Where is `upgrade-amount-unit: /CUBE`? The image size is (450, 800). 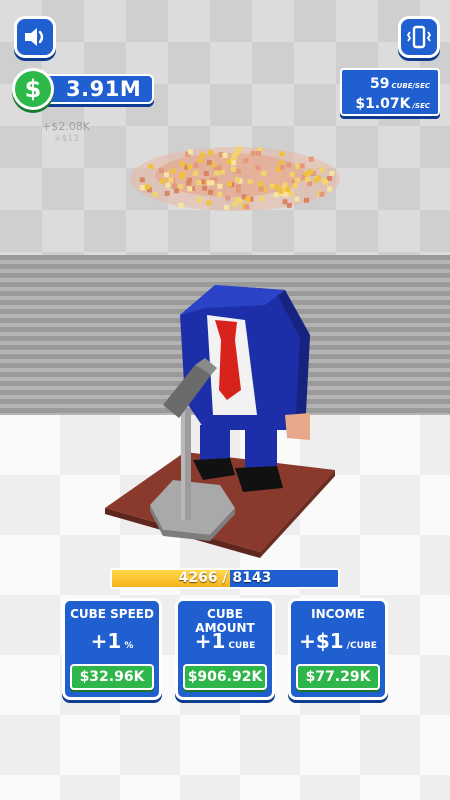 upgrade-amount-unit: /CUBE is located at coordinates (361, 646).